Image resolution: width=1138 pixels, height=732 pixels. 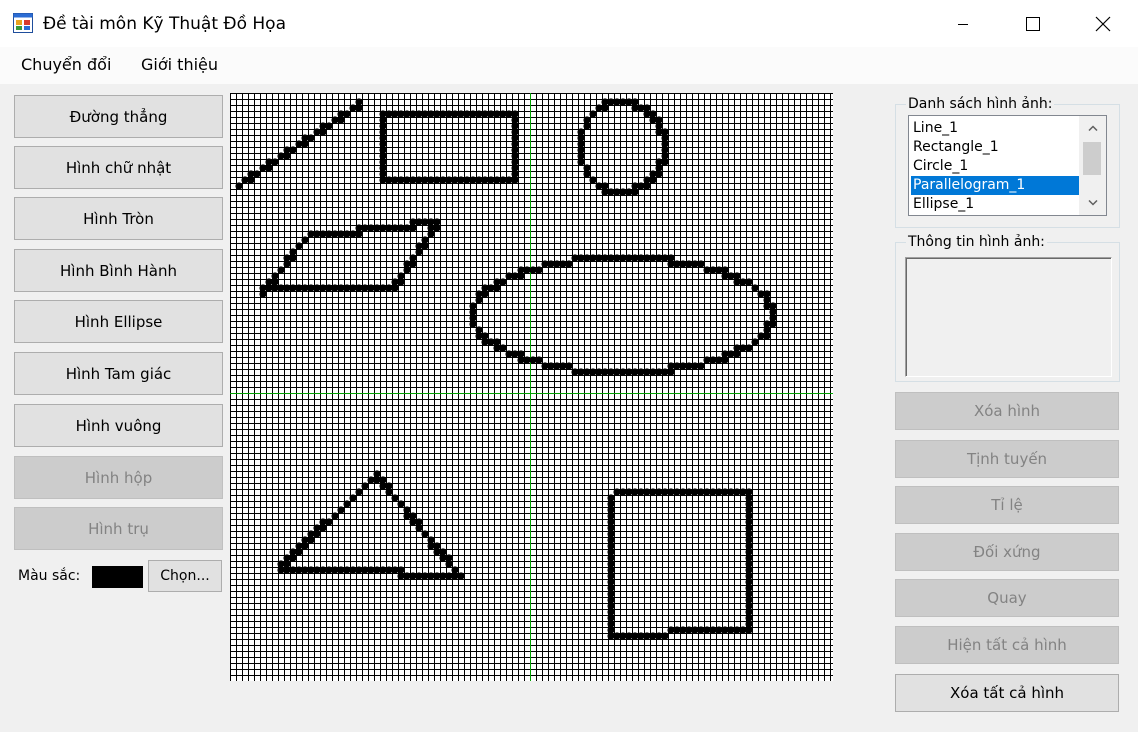 I want to click on title-bar: Đề tài môn Kỹ Thuật Đồ Họa, so click(x=569, y=23).